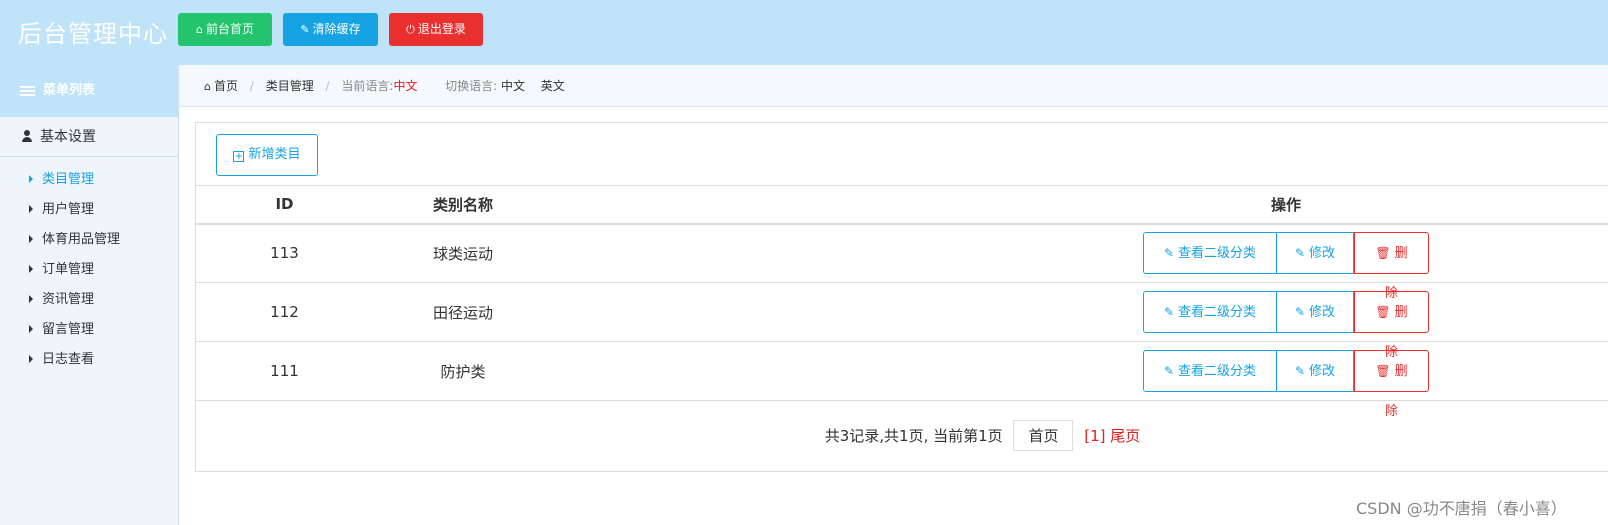  What do you see at coordinates (1461, 508) in the screenshot?
I see `watermark: CSDN @功不唐捐（春小喜）` at bounding box center [1461, 508].